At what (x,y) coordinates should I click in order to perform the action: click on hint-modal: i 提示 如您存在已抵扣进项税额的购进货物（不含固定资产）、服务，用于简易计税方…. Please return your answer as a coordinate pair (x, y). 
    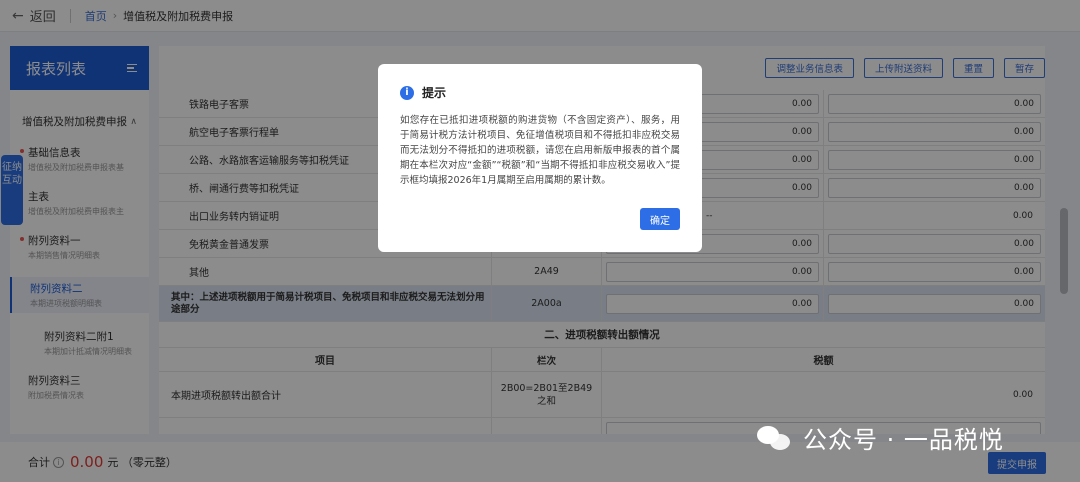
    Looking at the image, I should click on (540, 158).